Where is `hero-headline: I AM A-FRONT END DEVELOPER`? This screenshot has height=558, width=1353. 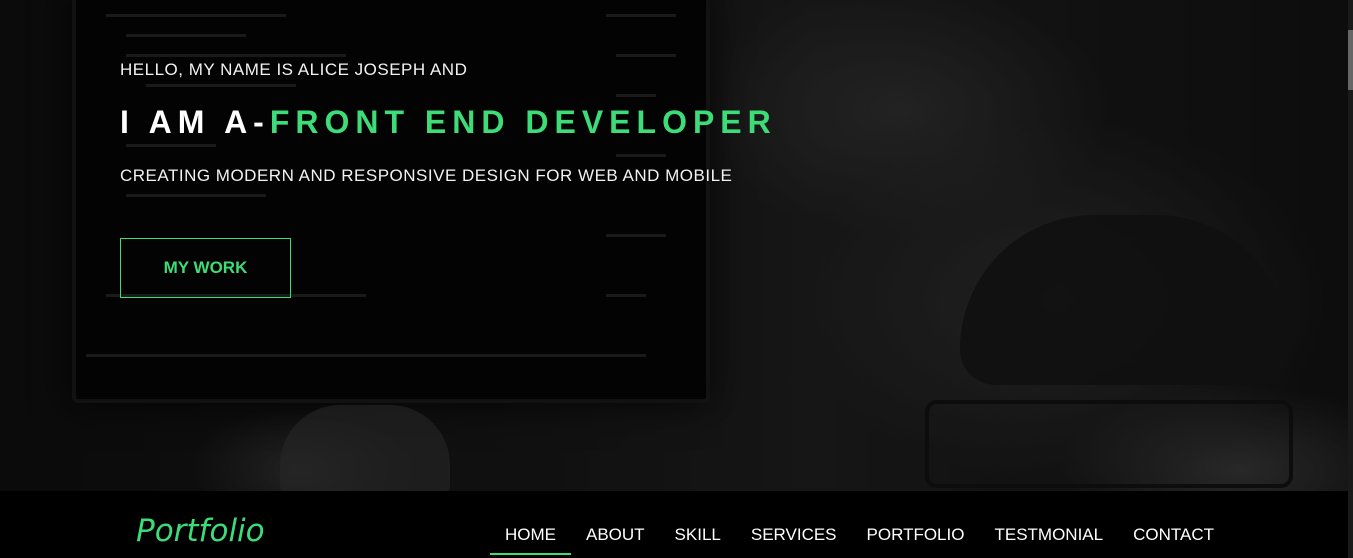 hero-headline: I AM A-FRONT END DEVELOPER is located at coordinates (448, 122).